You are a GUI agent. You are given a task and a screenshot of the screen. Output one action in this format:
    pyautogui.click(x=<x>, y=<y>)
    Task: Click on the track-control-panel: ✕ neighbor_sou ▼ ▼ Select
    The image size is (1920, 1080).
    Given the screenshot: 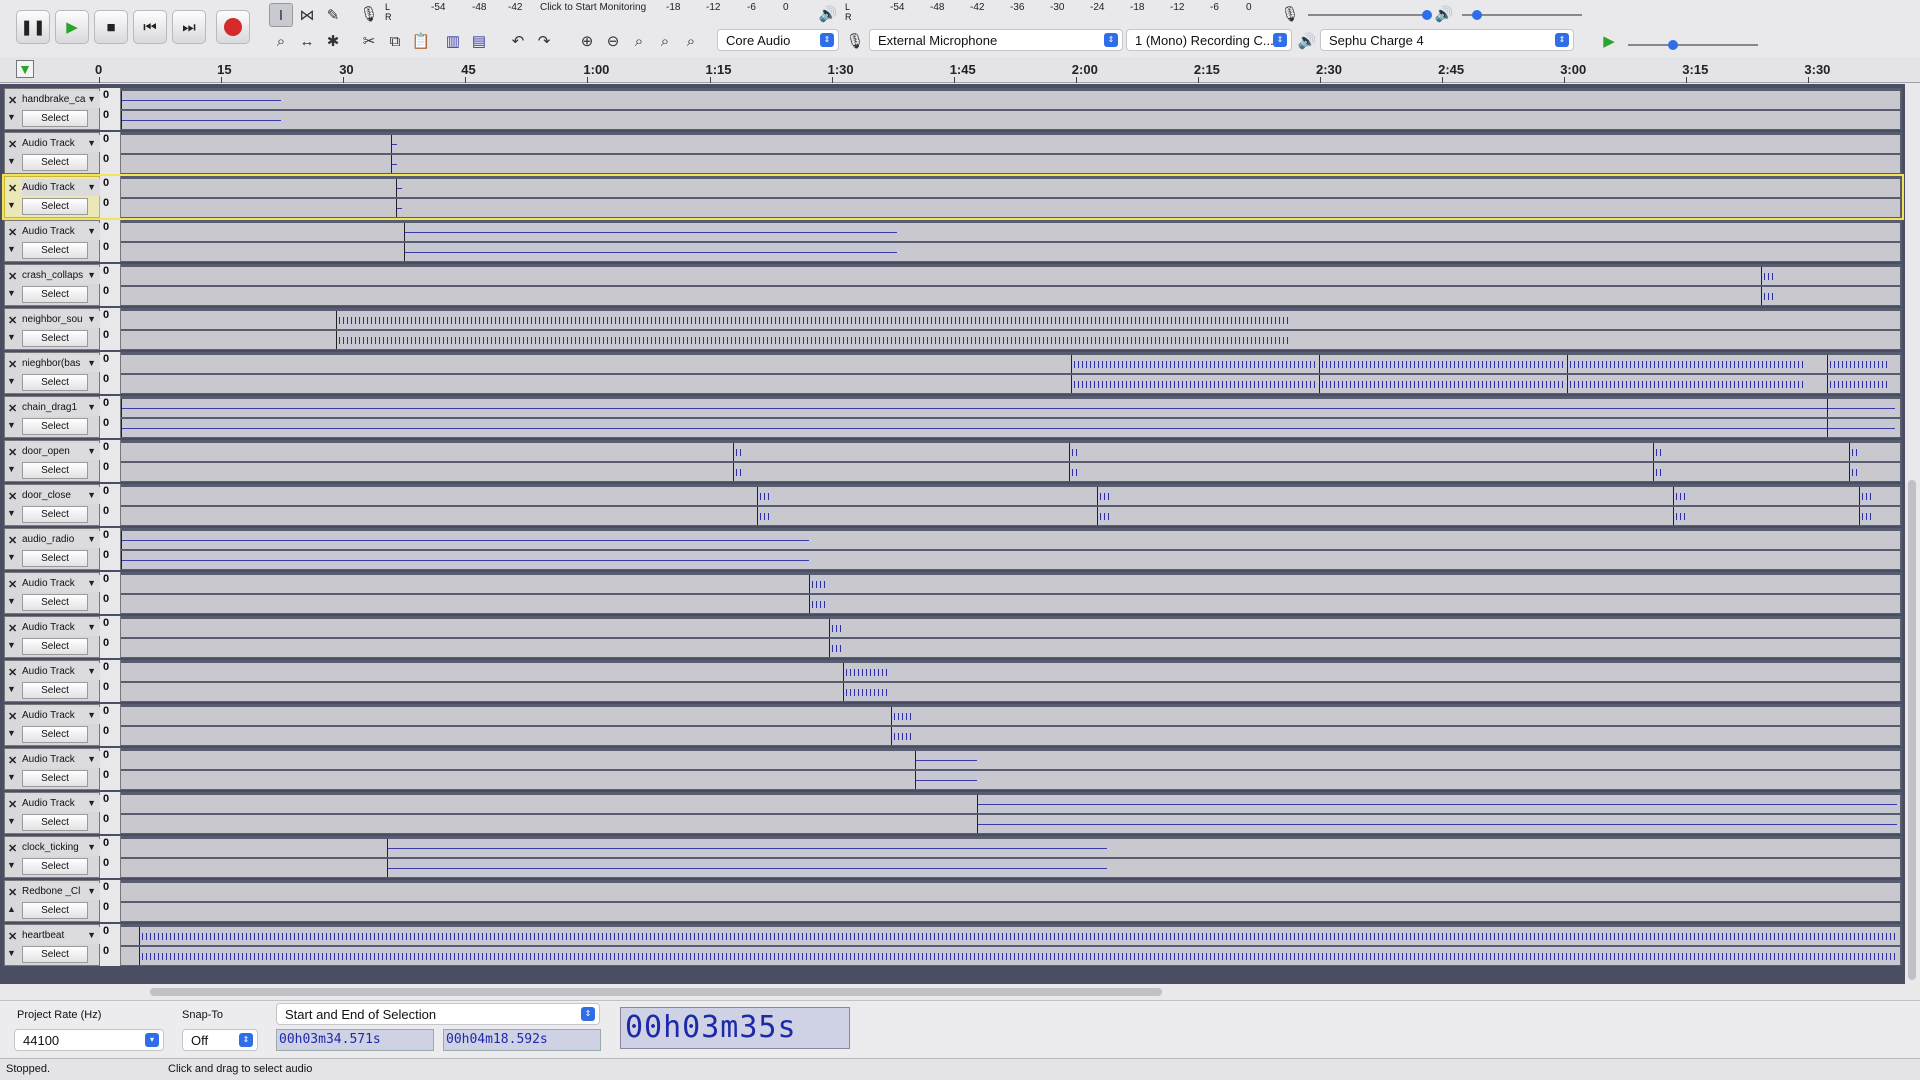 What is the action you would take?
    pyautogui.click(x=52, y=329)
    